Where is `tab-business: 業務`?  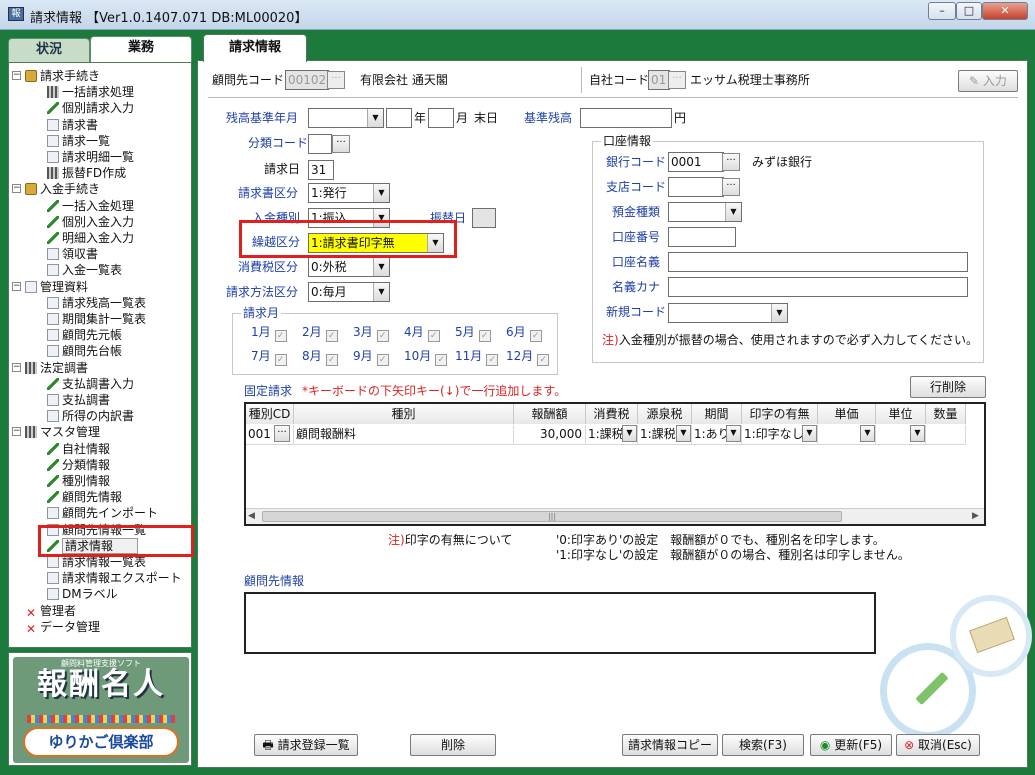
tab-business: 業務 is located at coordinates (141, 49).